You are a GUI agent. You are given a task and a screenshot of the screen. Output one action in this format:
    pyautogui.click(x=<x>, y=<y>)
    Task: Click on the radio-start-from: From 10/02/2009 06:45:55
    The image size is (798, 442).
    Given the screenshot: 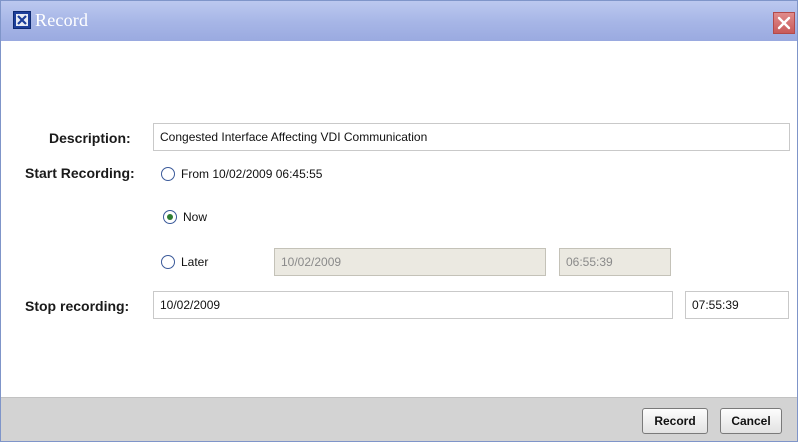 What is the action you would take?
    pyautogui.click(x=241, y=174)
    